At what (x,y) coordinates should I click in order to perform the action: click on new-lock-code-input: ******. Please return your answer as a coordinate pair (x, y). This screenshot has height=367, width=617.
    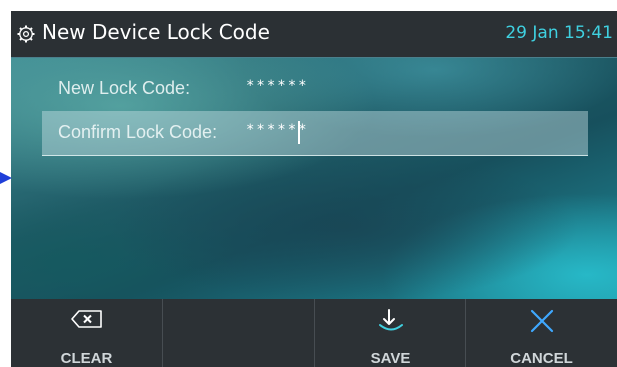
    Looking at the image, I should click on (277, 86).